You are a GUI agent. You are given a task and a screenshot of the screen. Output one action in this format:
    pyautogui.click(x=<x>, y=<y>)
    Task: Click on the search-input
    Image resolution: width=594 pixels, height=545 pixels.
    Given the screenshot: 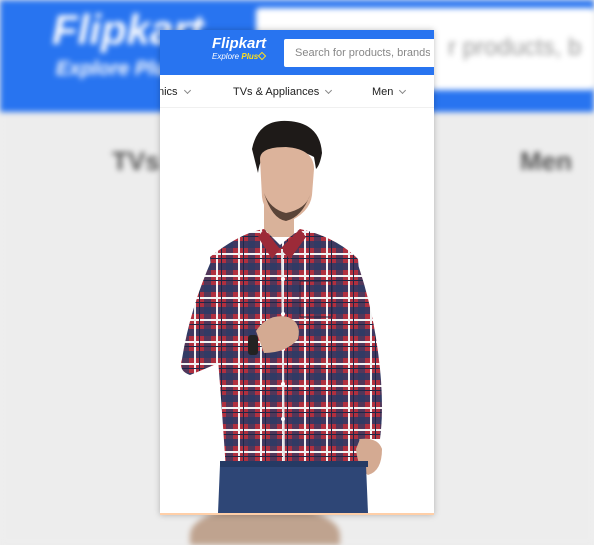 What is the action you would take?
    pyautogui.click(x=357, y=53)
    